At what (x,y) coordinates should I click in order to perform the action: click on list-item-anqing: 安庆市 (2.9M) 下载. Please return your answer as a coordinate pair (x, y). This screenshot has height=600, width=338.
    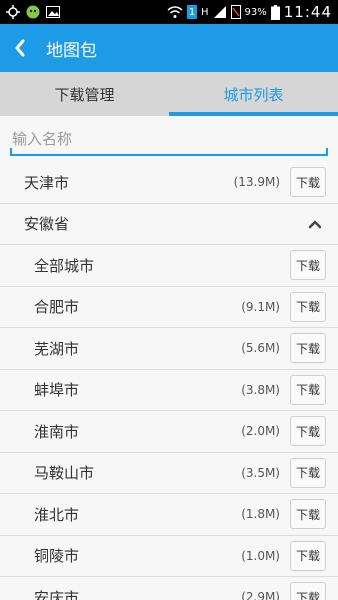
    Looking at the image, I should click on (169, 588).